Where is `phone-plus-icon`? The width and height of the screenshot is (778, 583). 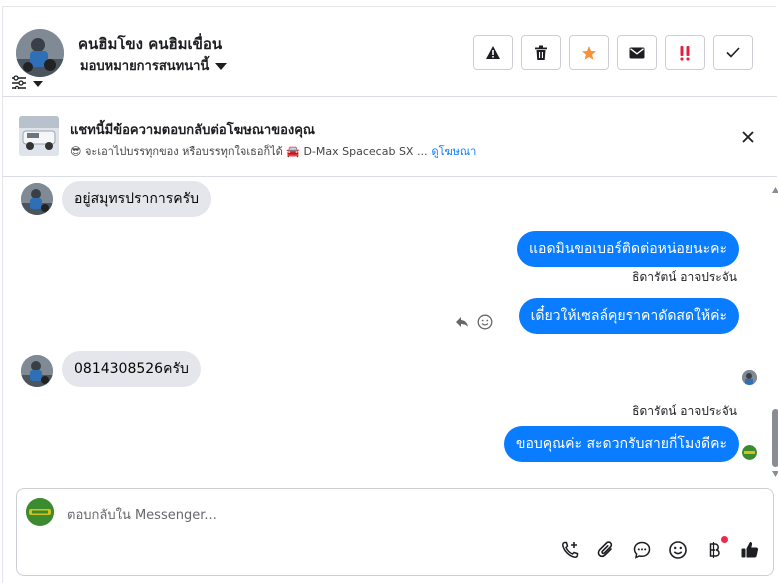
phone-plus-icon is located at coordinates (570, 549).